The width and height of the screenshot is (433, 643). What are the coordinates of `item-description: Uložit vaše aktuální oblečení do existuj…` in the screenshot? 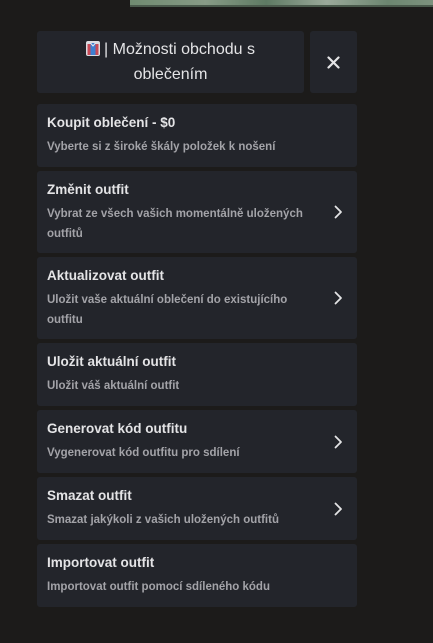 It's located at (167, 309).